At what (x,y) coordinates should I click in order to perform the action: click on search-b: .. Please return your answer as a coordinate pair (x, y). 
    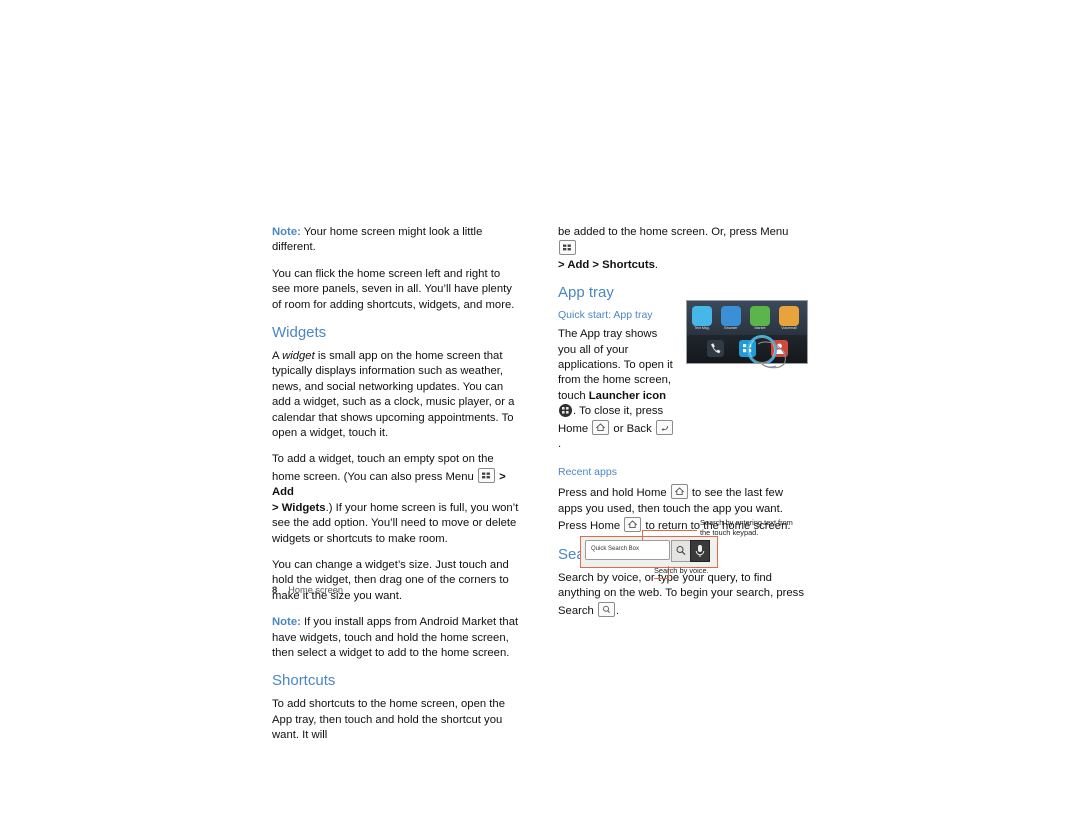
    Looking at the image, I should click on (617, 610).